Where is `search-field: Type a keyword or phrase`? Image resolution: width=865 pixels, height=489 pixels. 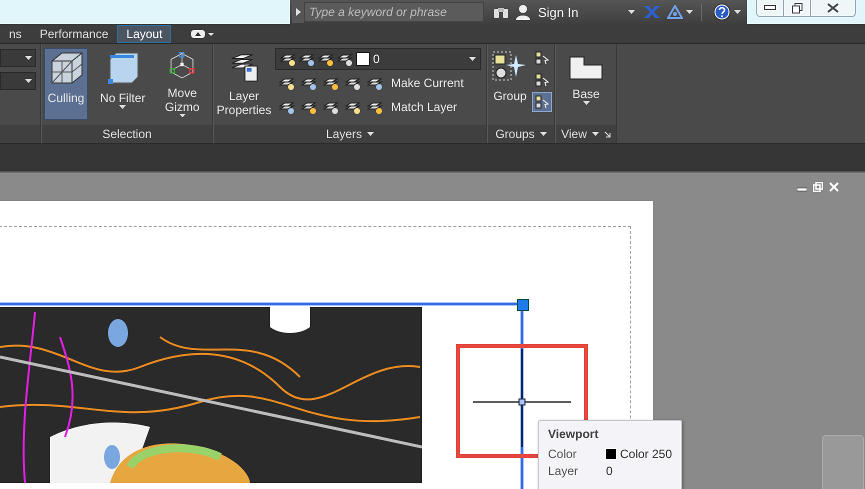 search-field: Type a keyword or phrase is located at coordinates (394, 12).